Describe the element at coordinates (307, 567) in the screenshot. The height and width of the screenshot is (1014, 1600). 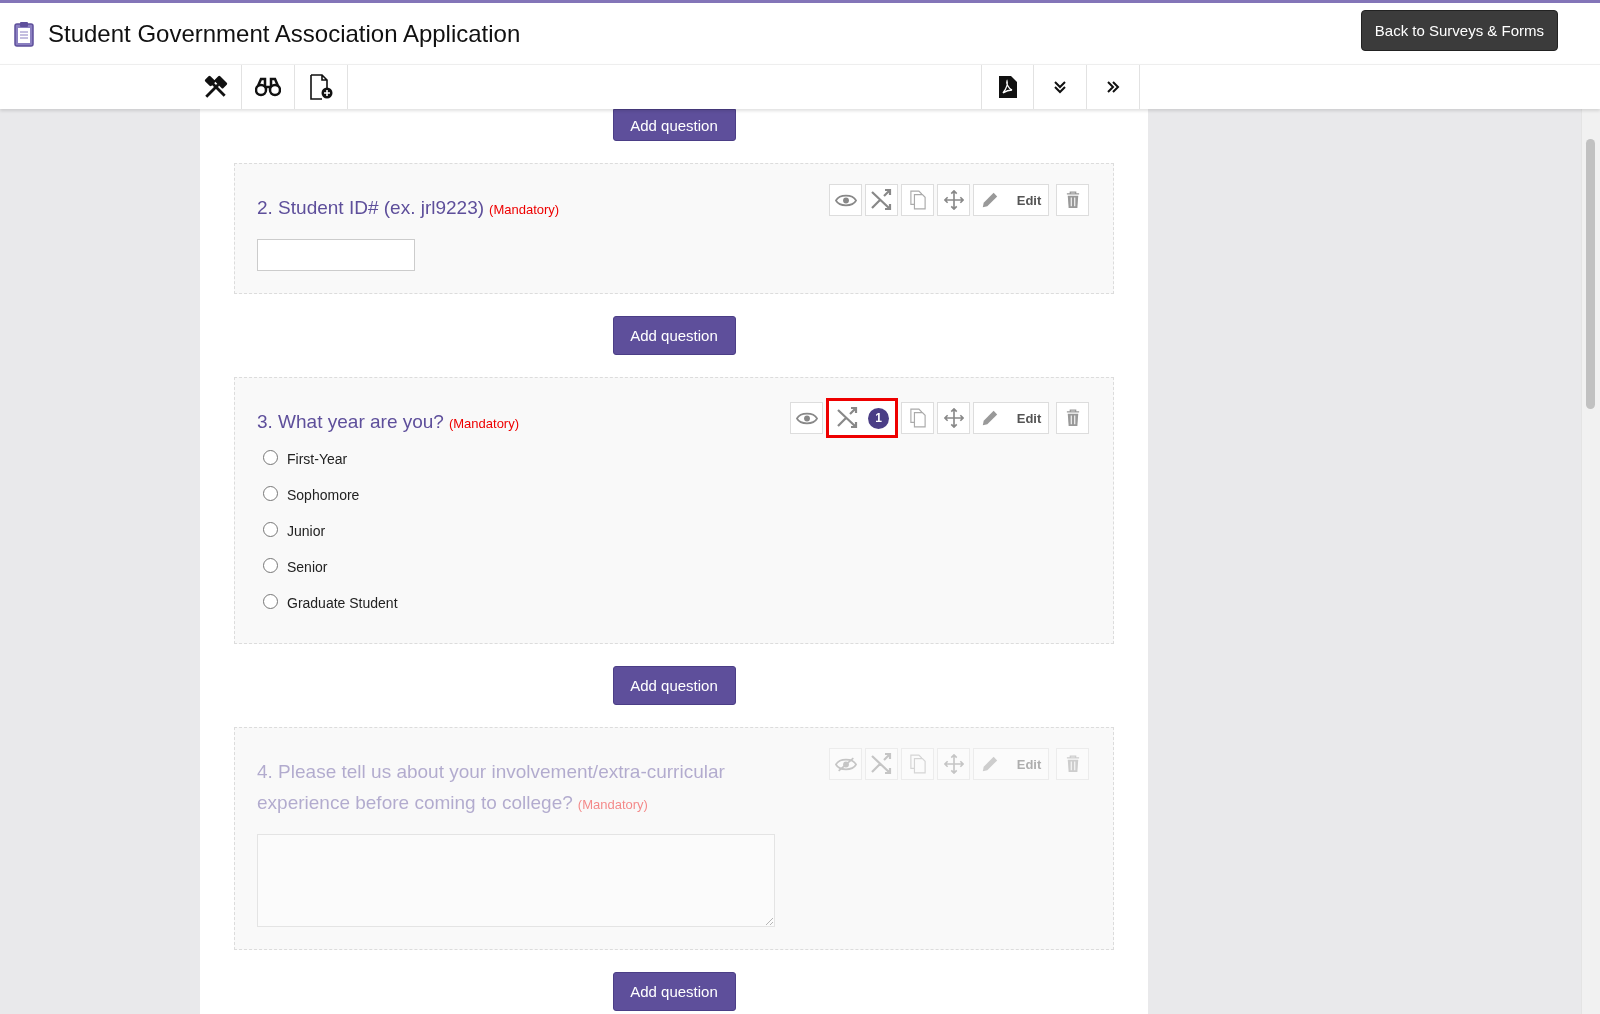
I see `option-label: Senior` at that location.